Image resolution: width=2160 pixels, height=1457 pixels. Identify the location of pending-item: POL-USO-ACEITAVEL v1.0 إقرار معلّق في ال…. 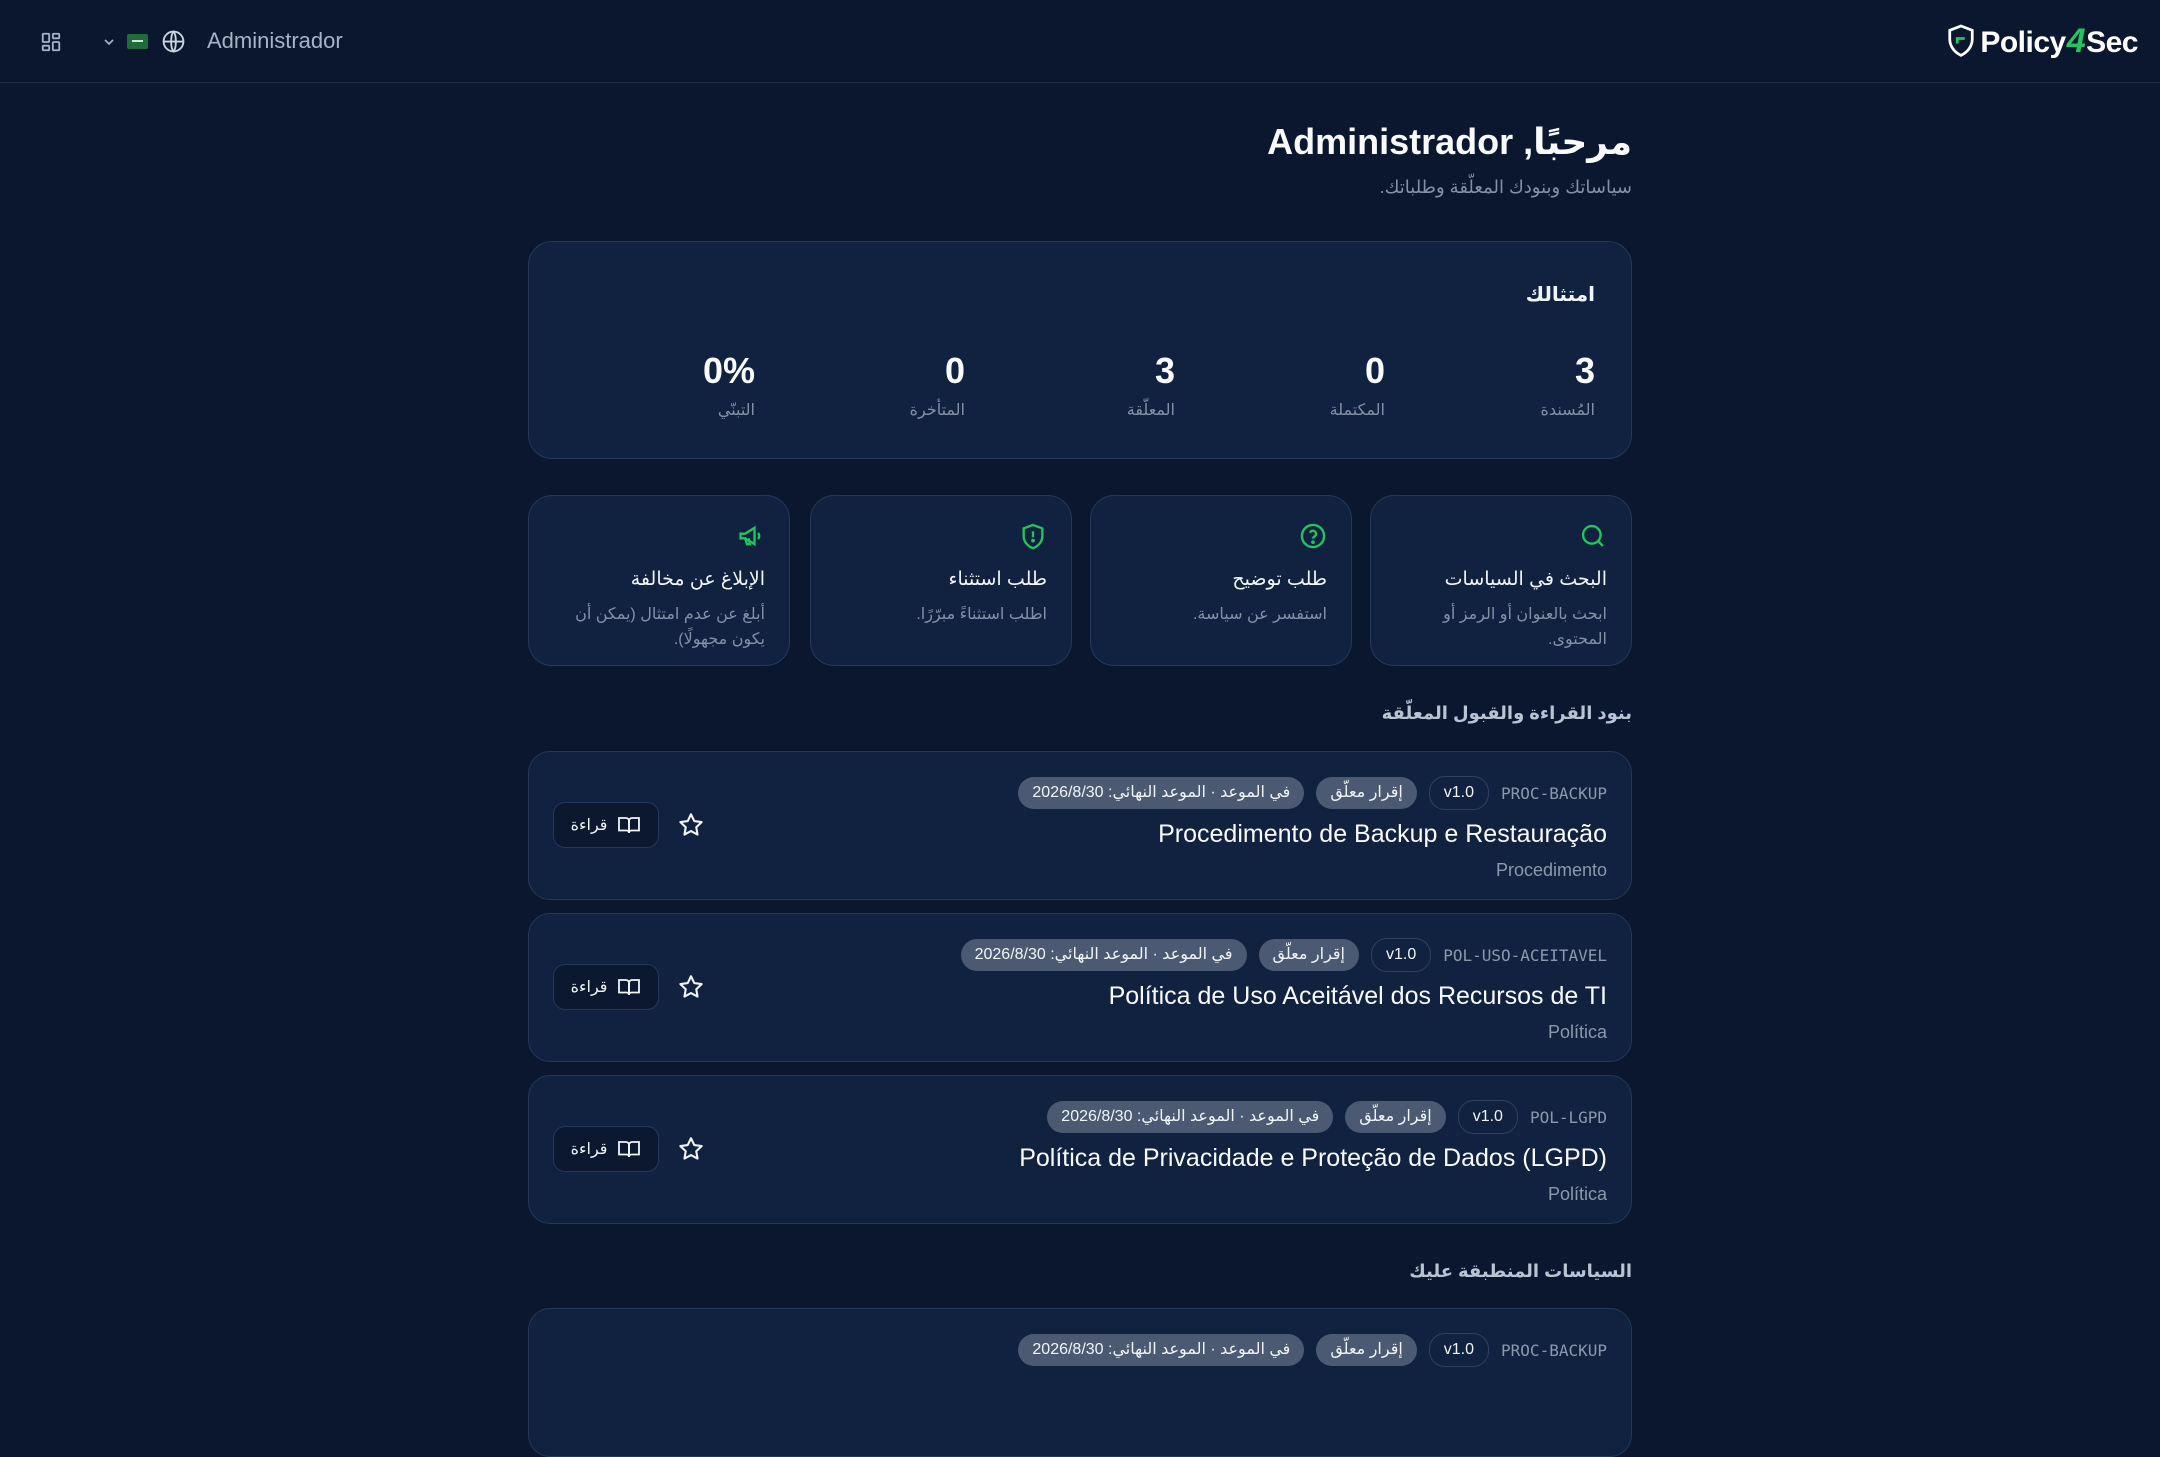
(1080, 987).